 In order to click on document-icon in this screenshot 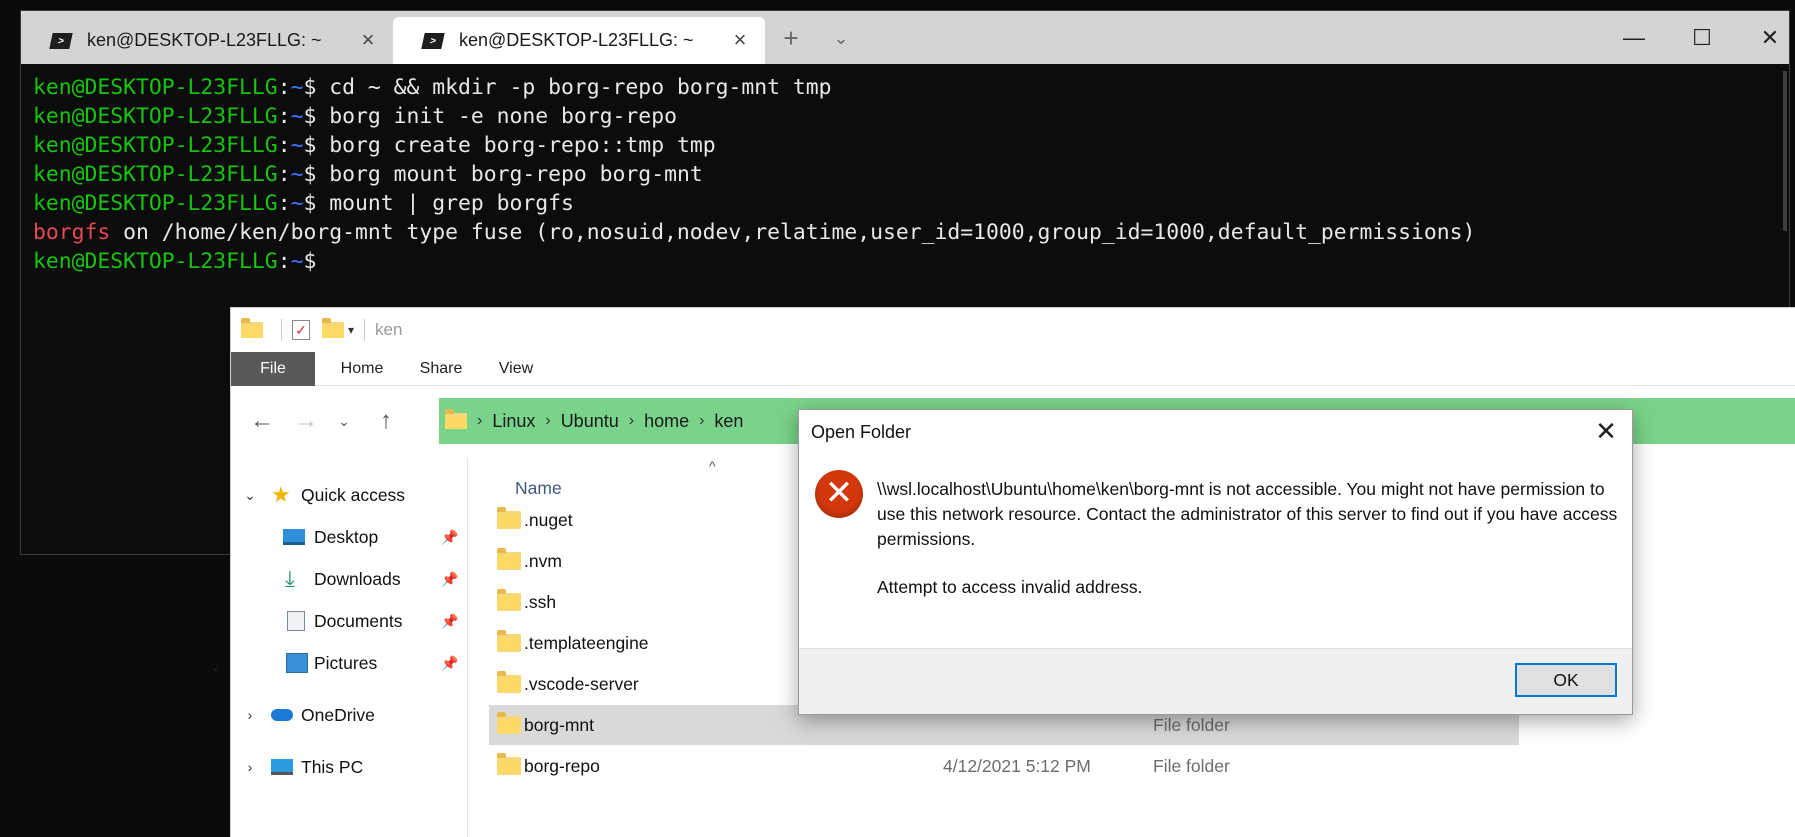, I will do `click(296, 621)`.